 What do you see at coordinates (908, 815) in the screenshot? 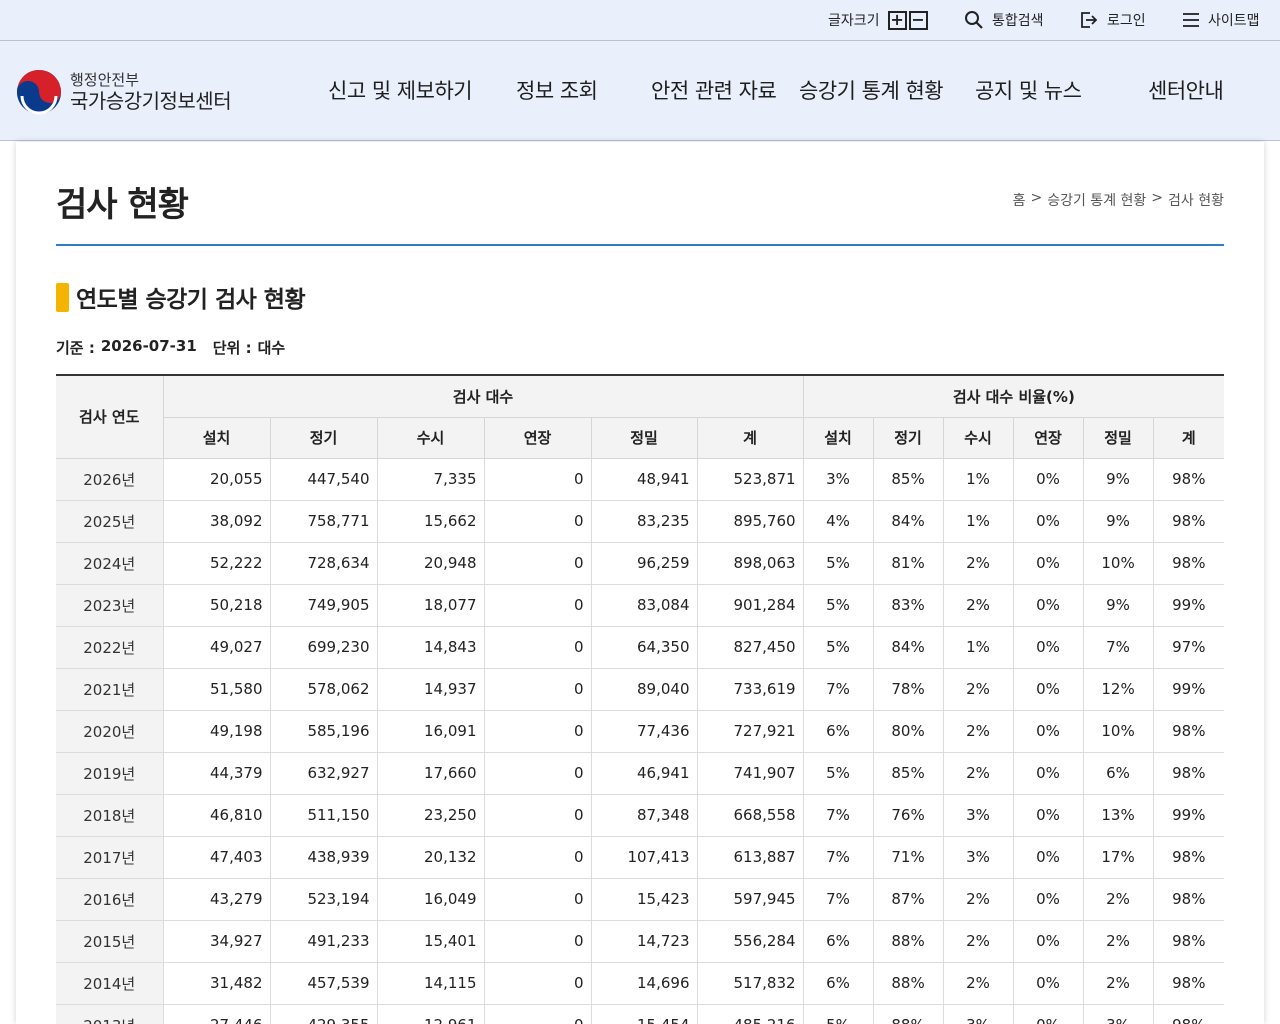
I see `ratio-cell: 76%` at bounding box center [908, 815].